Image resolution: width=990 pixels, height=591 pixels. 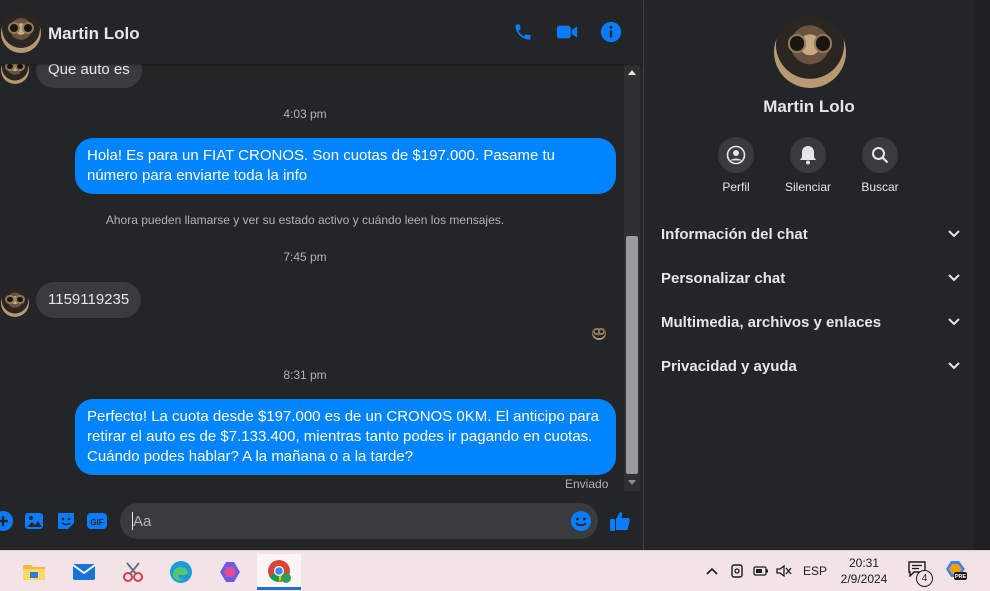 What do you see at coordinates (523, 32) in the screenshot?
I see `phone-icon` at bounding box center [523, 32].